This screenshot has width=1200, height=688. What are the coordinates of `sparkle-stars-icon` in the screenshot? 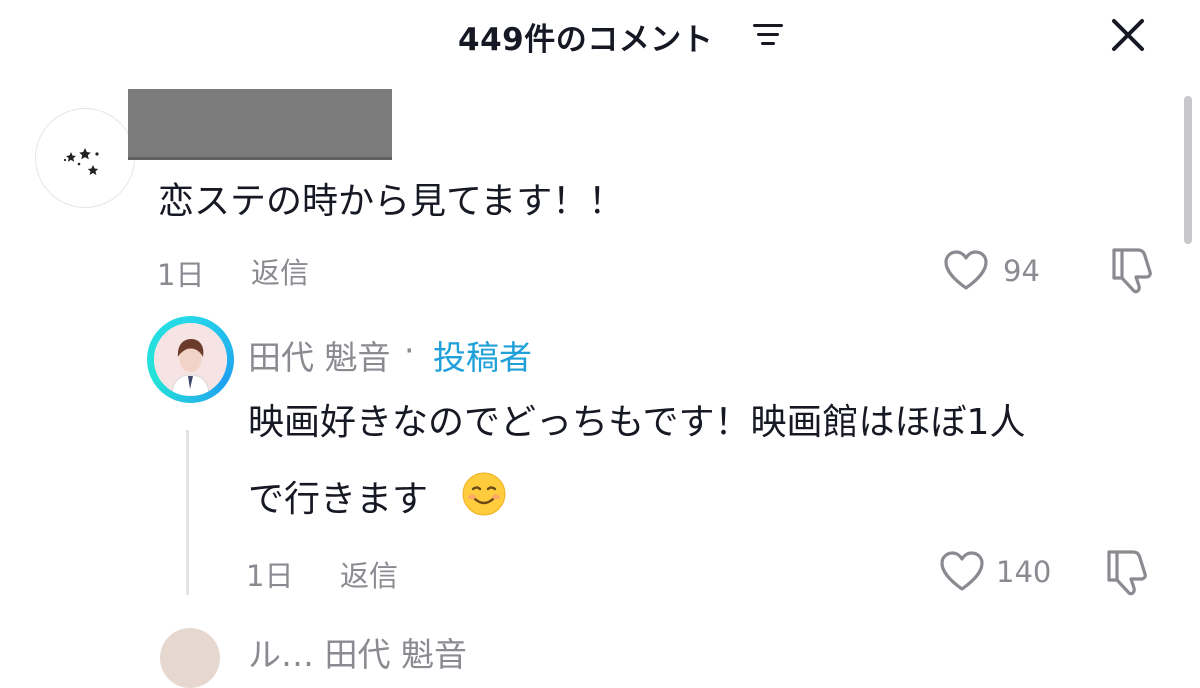 It's located at (81, 161).